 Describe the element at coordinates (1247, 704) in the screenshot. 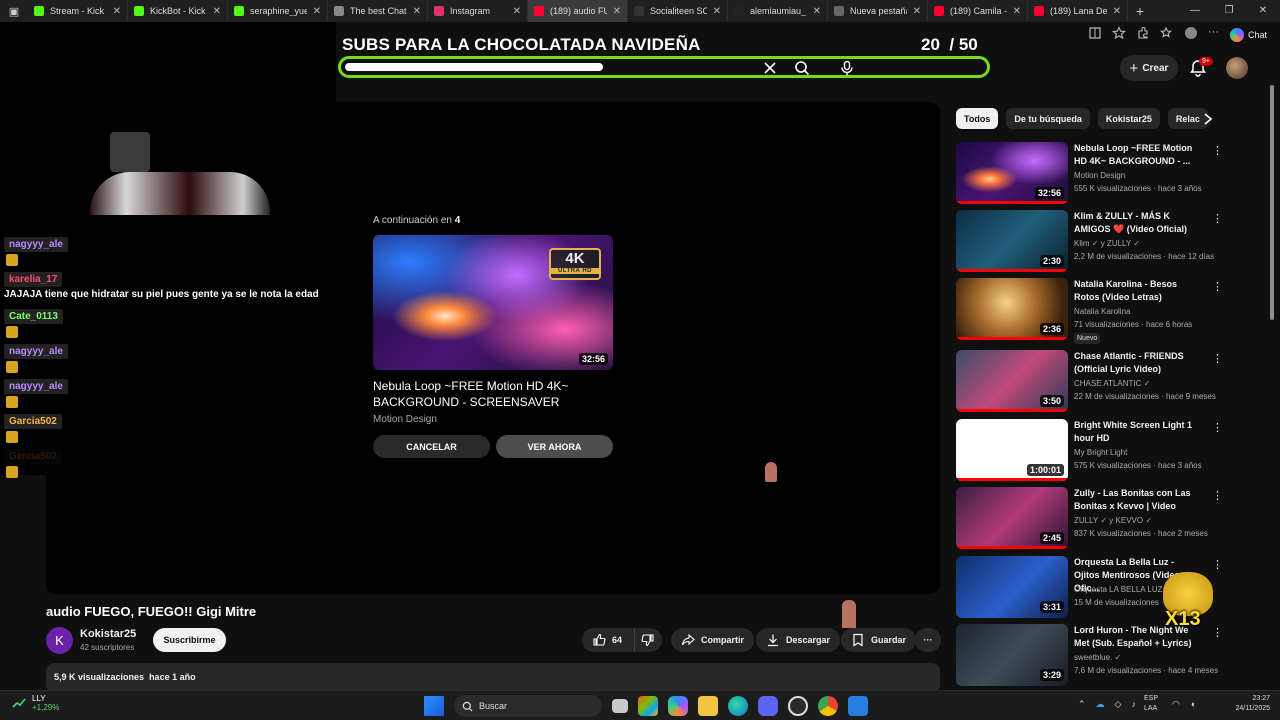

I see `taskbar-clock: 23:27 24/11/2025` at that location.